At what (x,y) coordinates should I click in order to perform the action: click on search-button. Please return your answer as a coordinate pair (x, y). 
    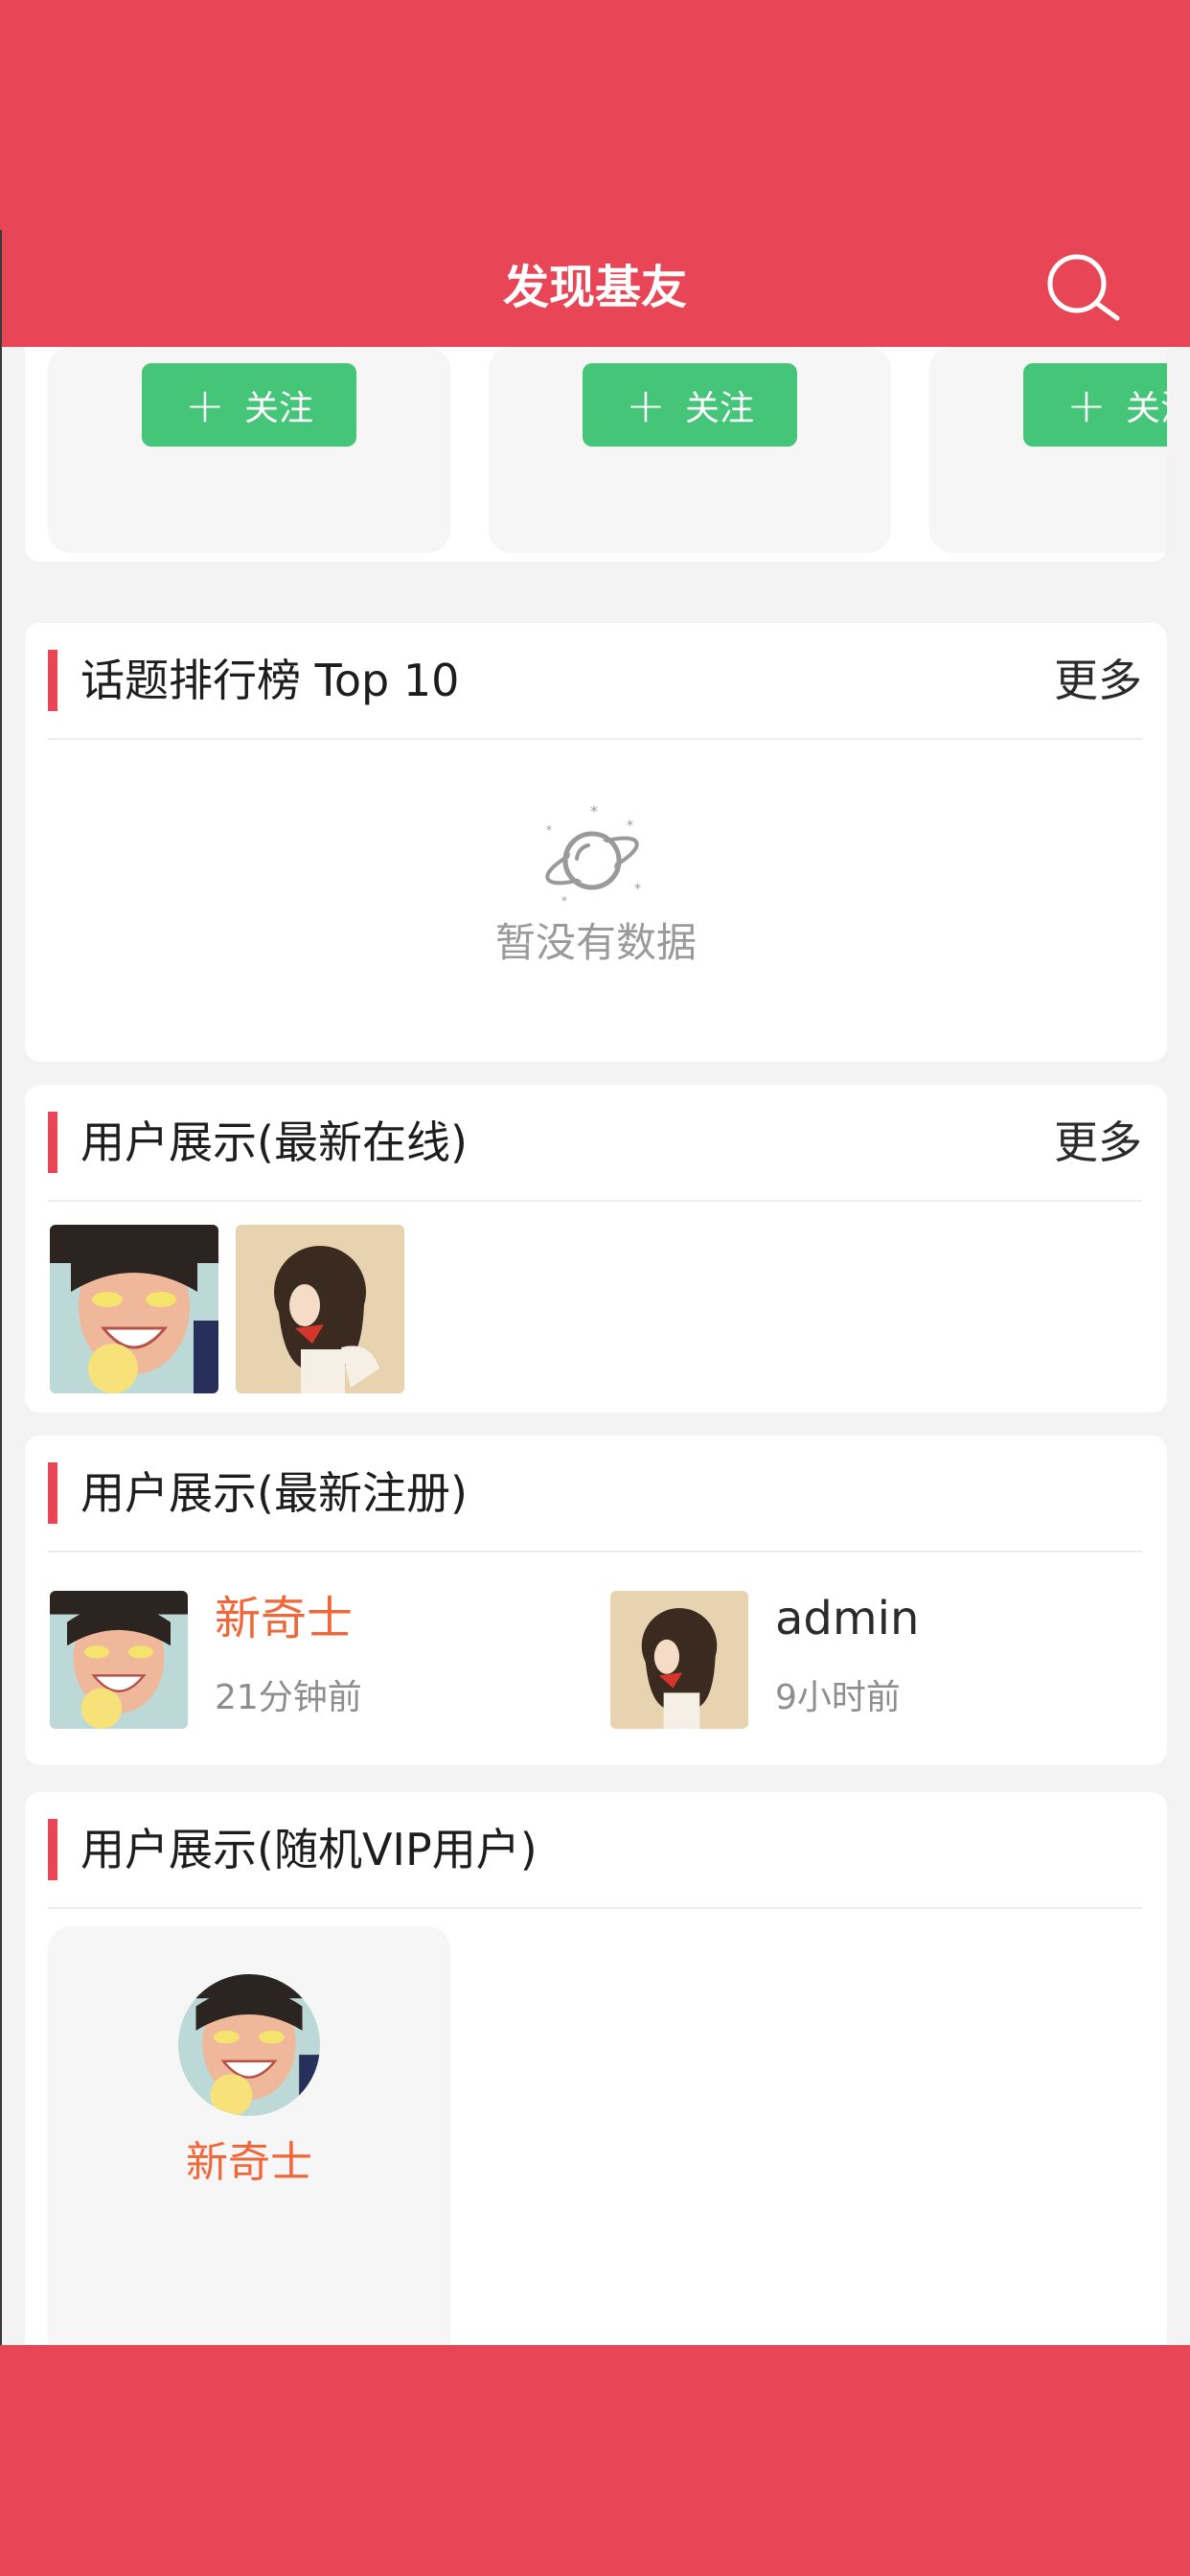
    Looking at the image, I should click on (1082, 287).